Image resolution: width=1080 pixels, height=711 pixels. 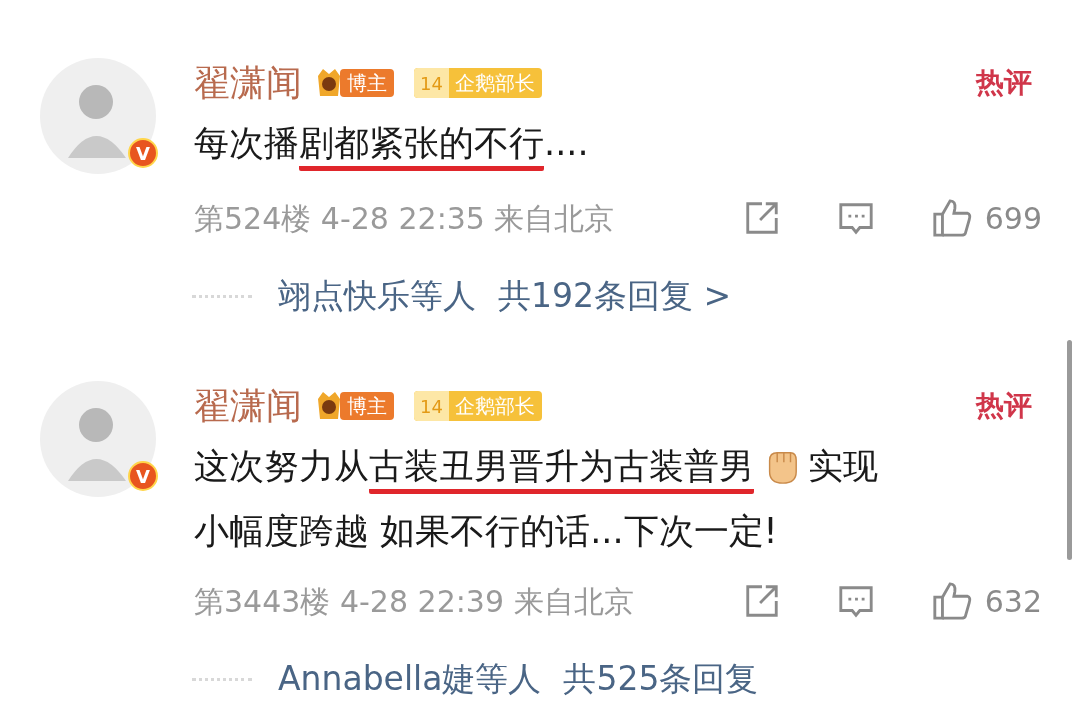 I want to click on comment-text: 这次努力从, so click(x=281, y=466).